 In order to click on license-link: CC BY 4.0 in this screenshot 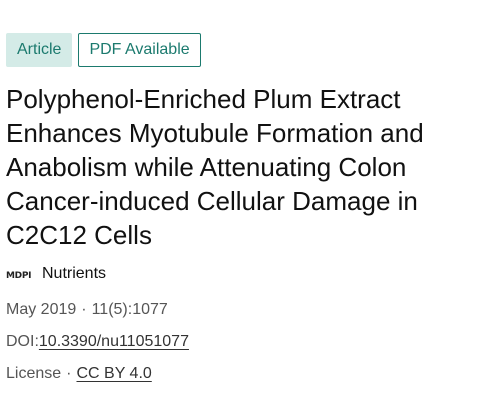, I will do `click(113, 373)`.